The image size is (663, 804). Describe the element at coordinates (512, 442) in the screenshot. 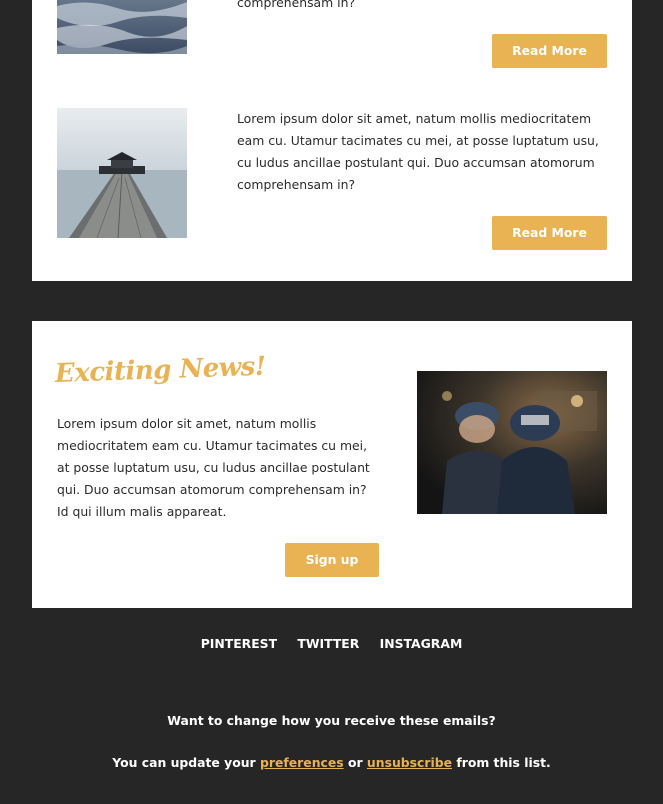

I see `portland-cap-image` at that location.